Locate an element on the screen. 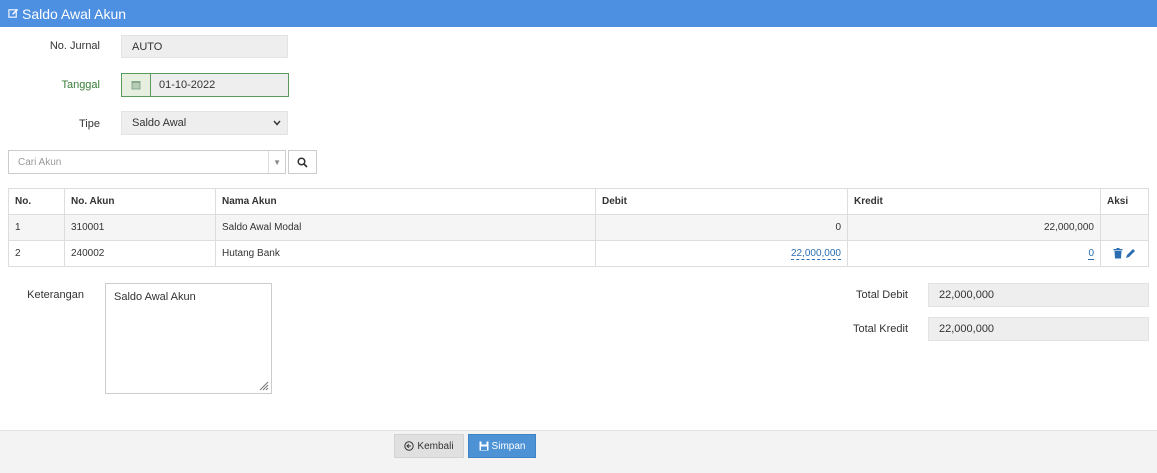  col-no: No. is located at coordinates (36, 201).